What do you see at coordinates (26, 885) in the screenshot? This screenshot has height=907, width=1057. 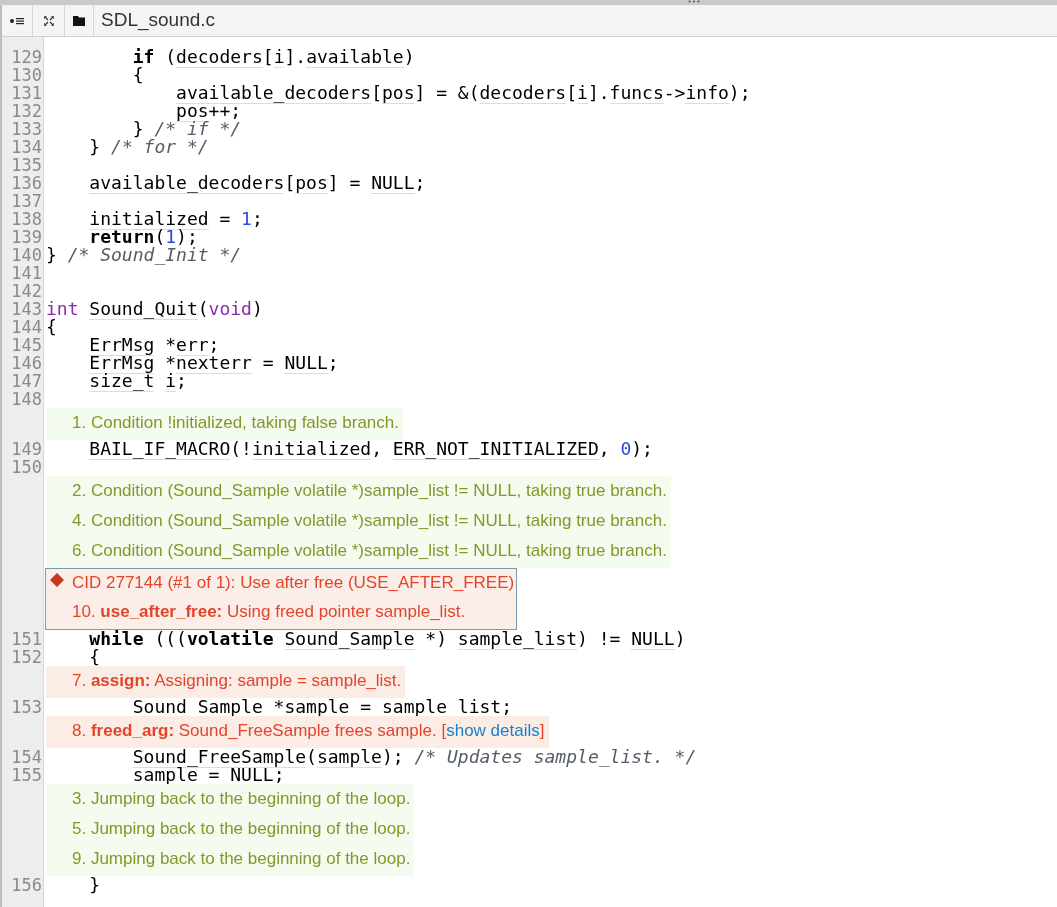 I see `line-number: 156` at bounding box center [26, 885].